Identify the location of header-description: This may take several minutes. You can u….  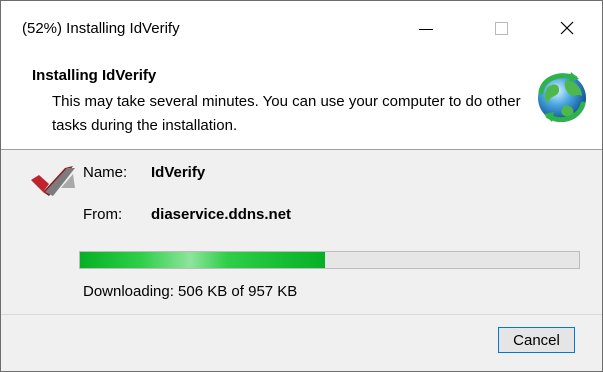
(286, 113).